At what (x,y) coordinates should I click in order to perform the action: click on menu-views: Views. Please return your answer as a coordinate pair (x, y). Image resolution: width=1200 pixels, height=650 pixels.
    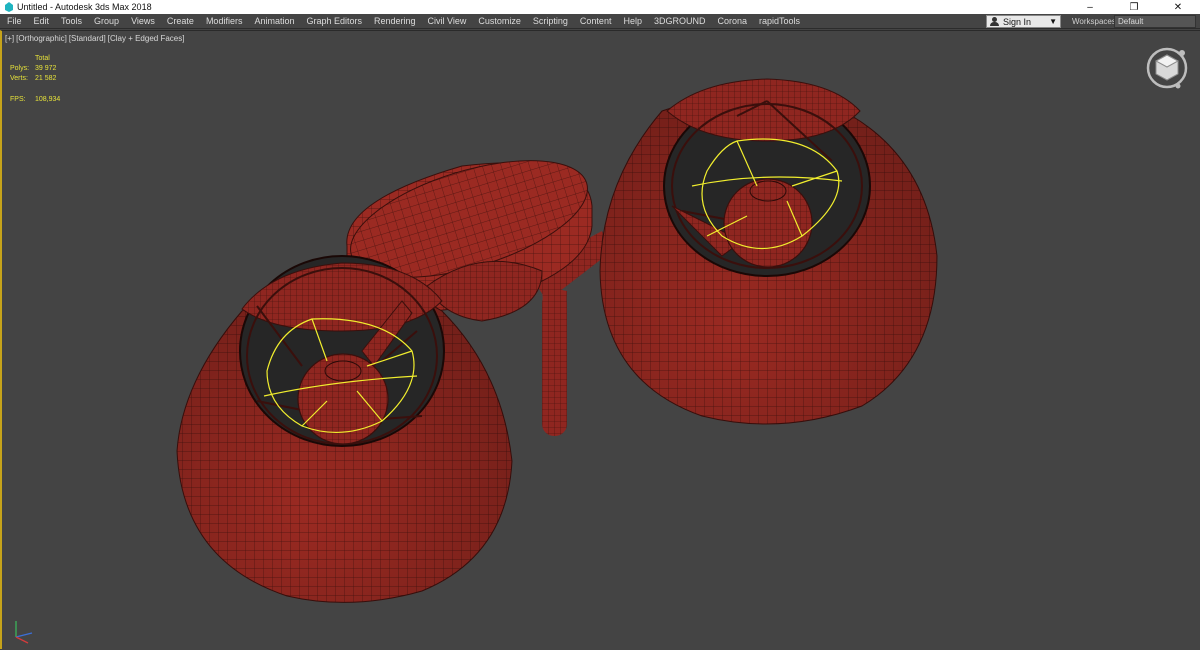
    Looking at the image, I should click on (143, 21).